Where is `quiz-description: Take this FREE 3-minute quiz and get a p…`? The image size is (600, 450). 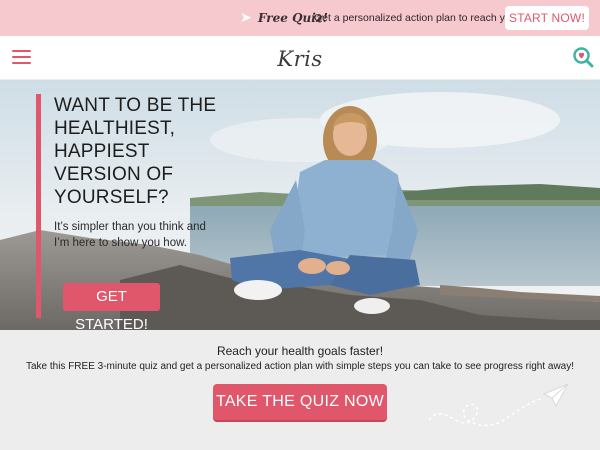 quiz-description: Take this FREE 3-minute quiz and get a p… is located at coordinates (300, 366).